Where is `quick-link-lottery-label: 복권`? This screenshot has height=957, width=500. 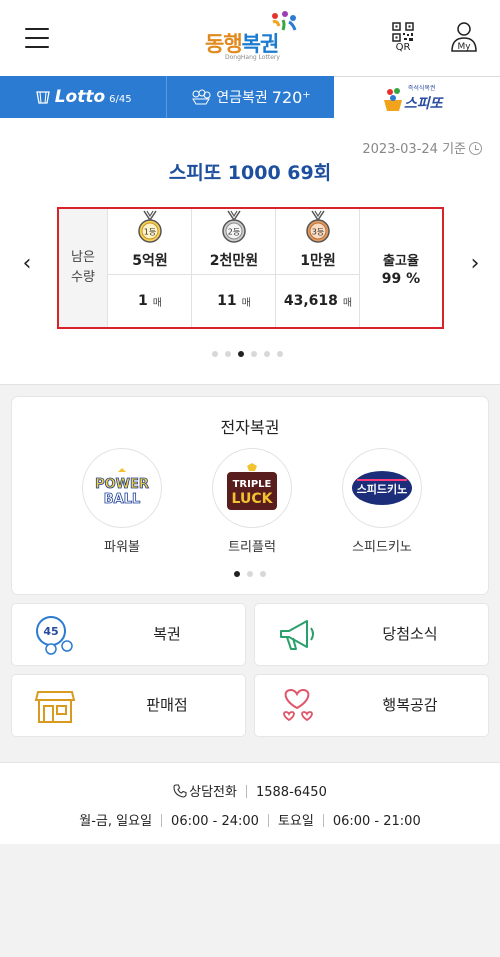 quick-link-lottery-label: 복권 is located at coordinates (167, 634).